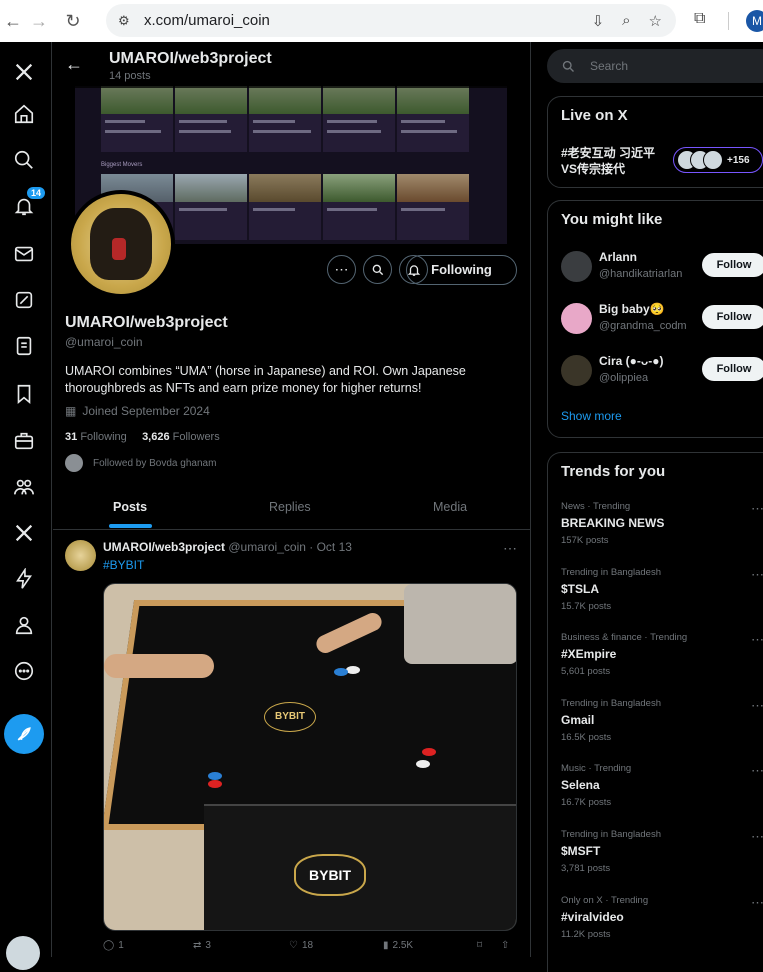 The image size is (763, 972). What do you see at coordinates (359, 119) in the screenshot?
I see `banner-nft-card` at bounding box center [359, 119].